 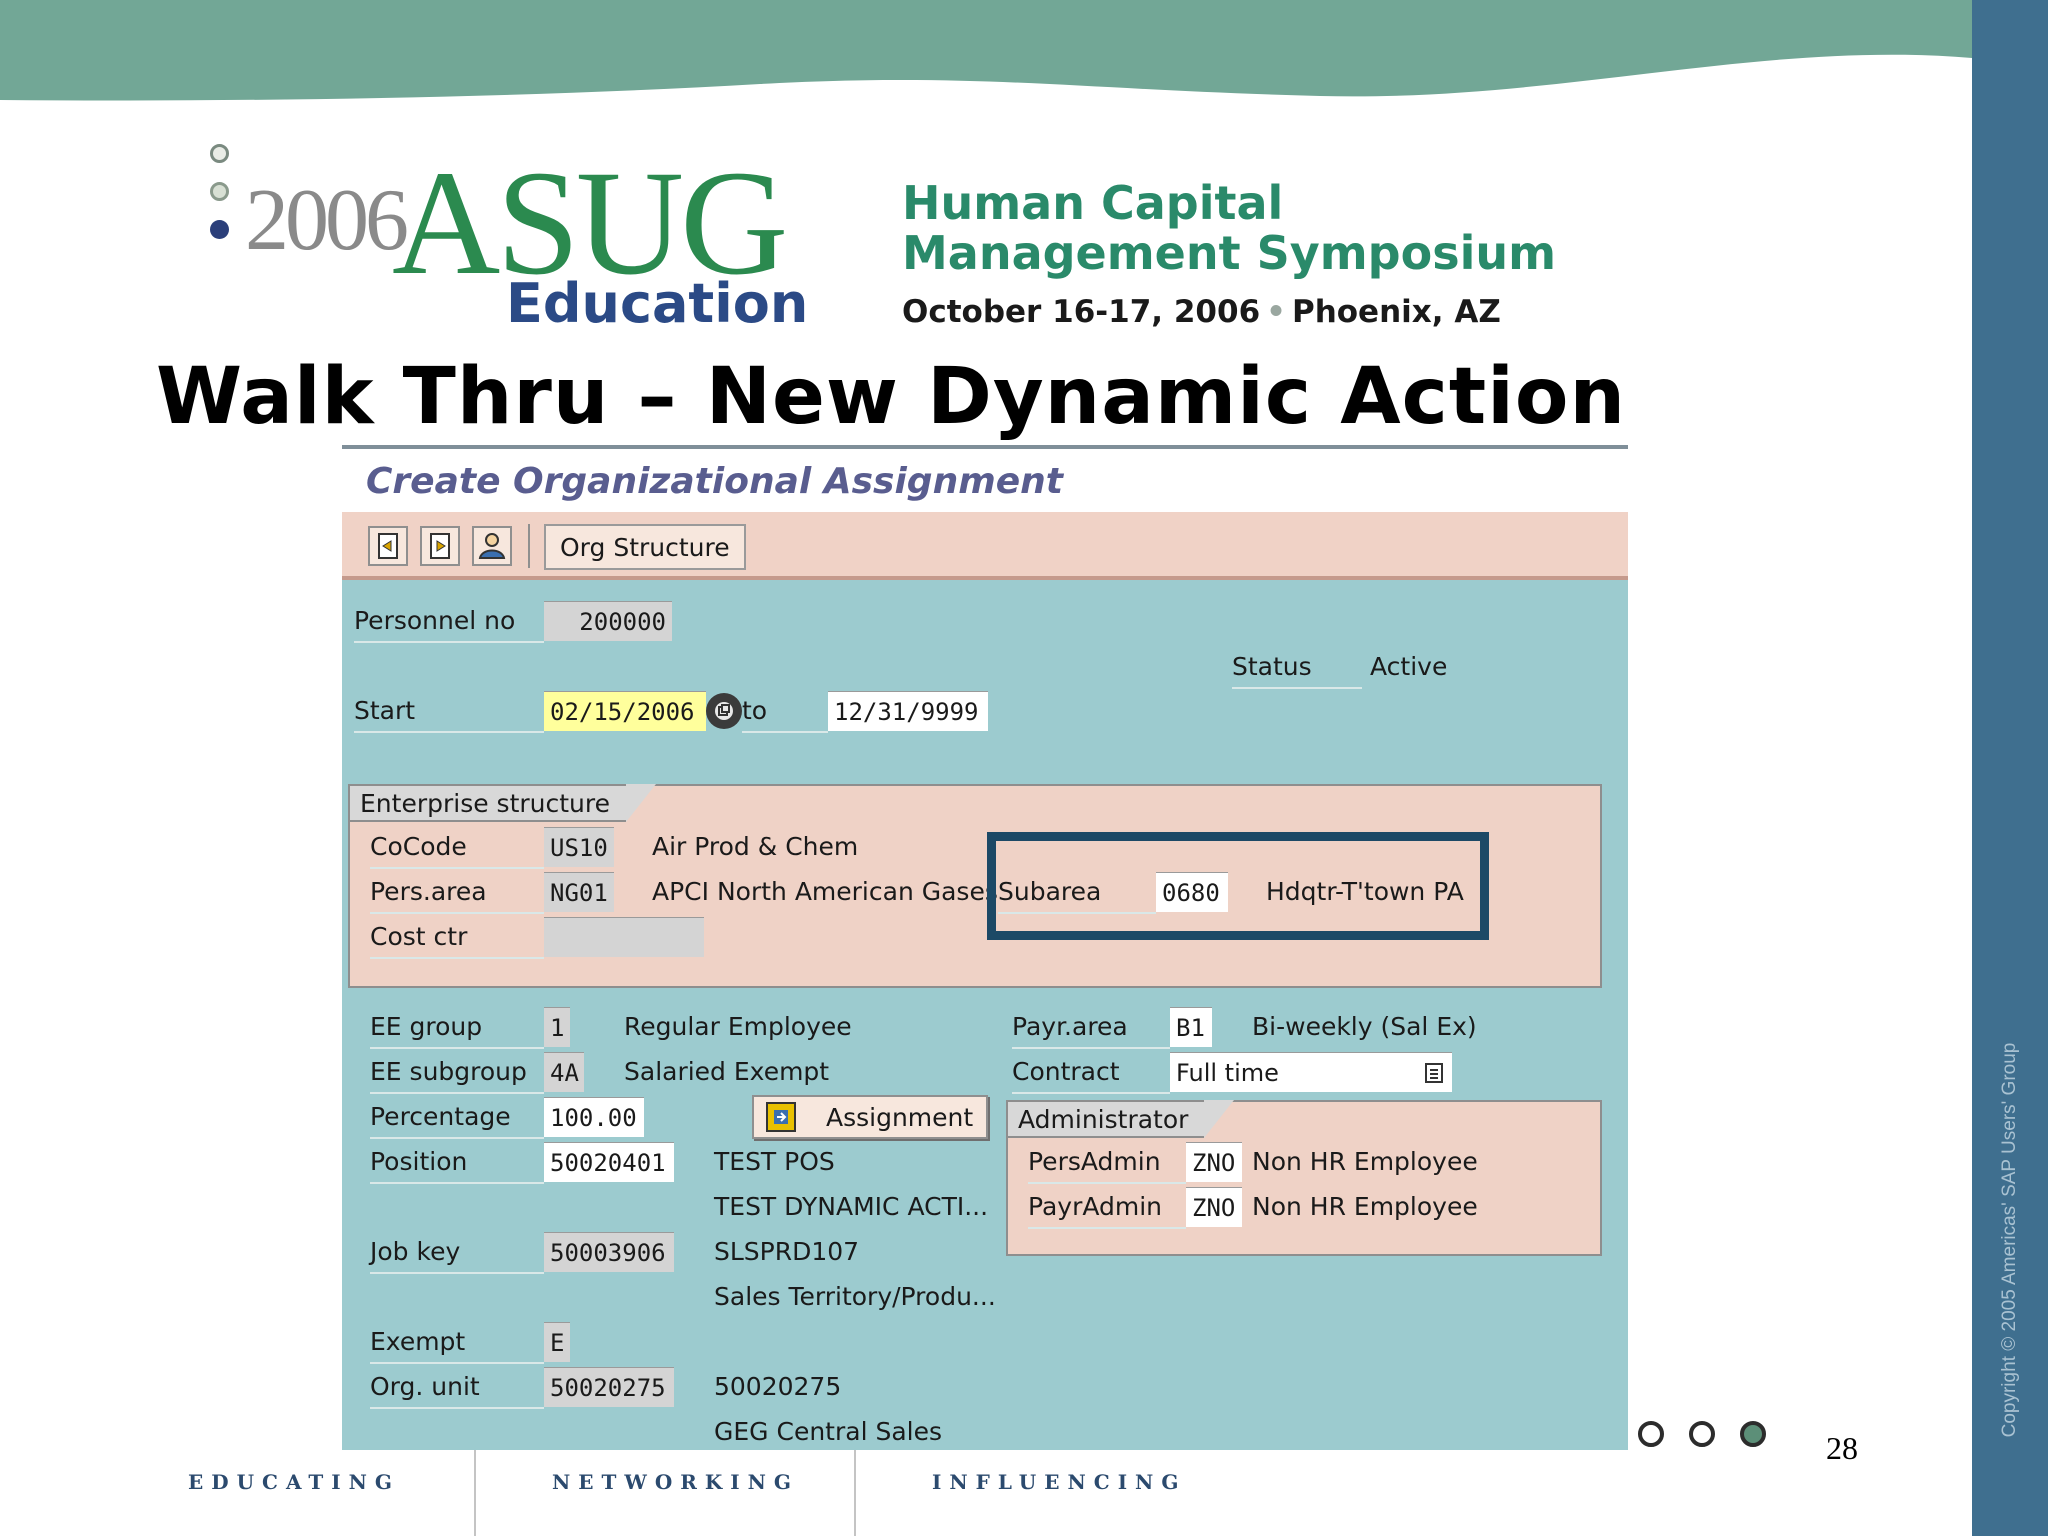 What do you see at coordinates (1120, 1119) in the screenshot?
I see `administrator-title: Administrator` at bounding box center [1120, 1119].